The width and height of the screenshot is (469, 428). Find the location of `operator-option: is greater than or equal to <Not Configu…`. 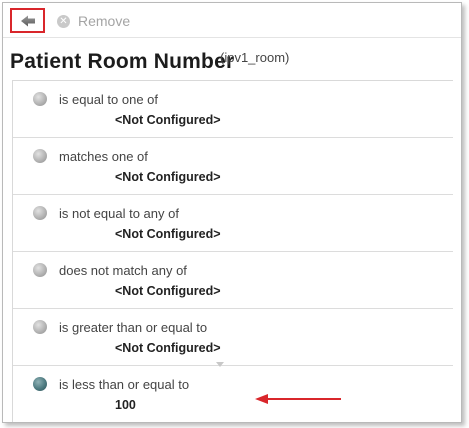

operator-option: is greater than or equal to <Not Configu… is located at coordinates (233, 338).